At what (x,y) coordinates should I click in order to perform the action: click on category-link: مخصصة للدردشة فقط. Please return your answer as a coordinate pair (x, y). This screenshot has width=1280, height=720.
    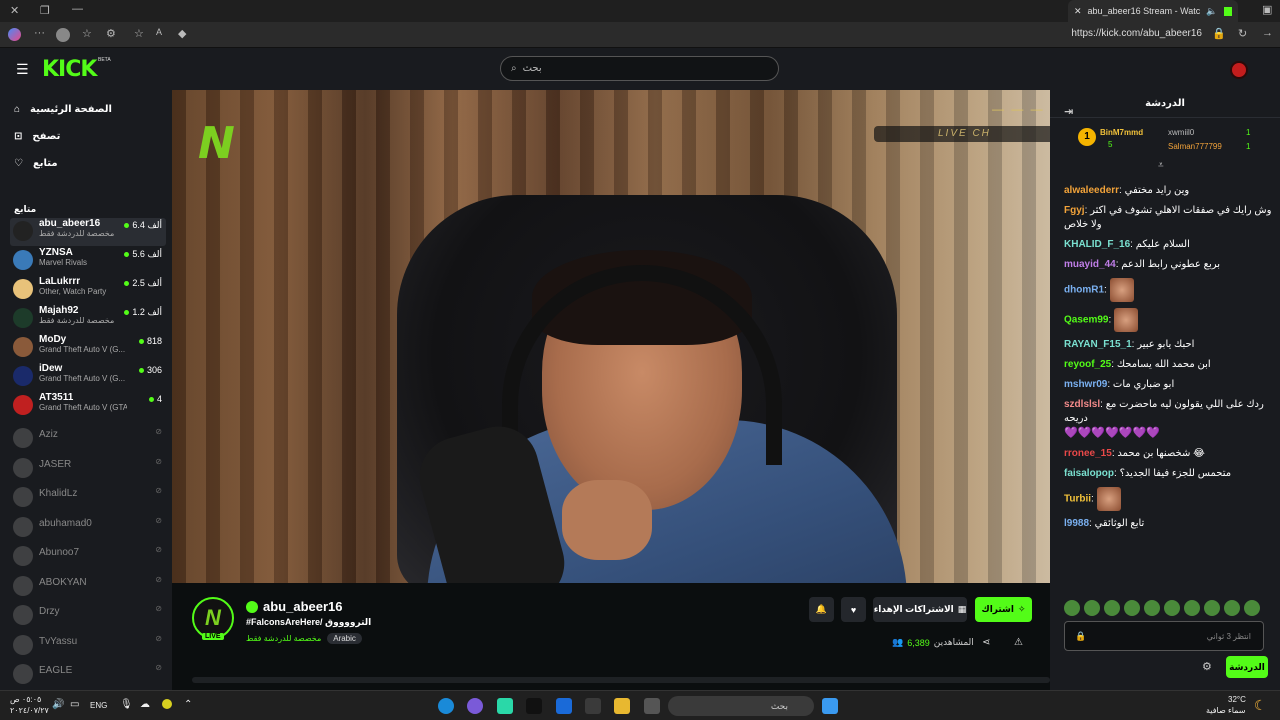
    Looking at the image, I should click on (283, 638).